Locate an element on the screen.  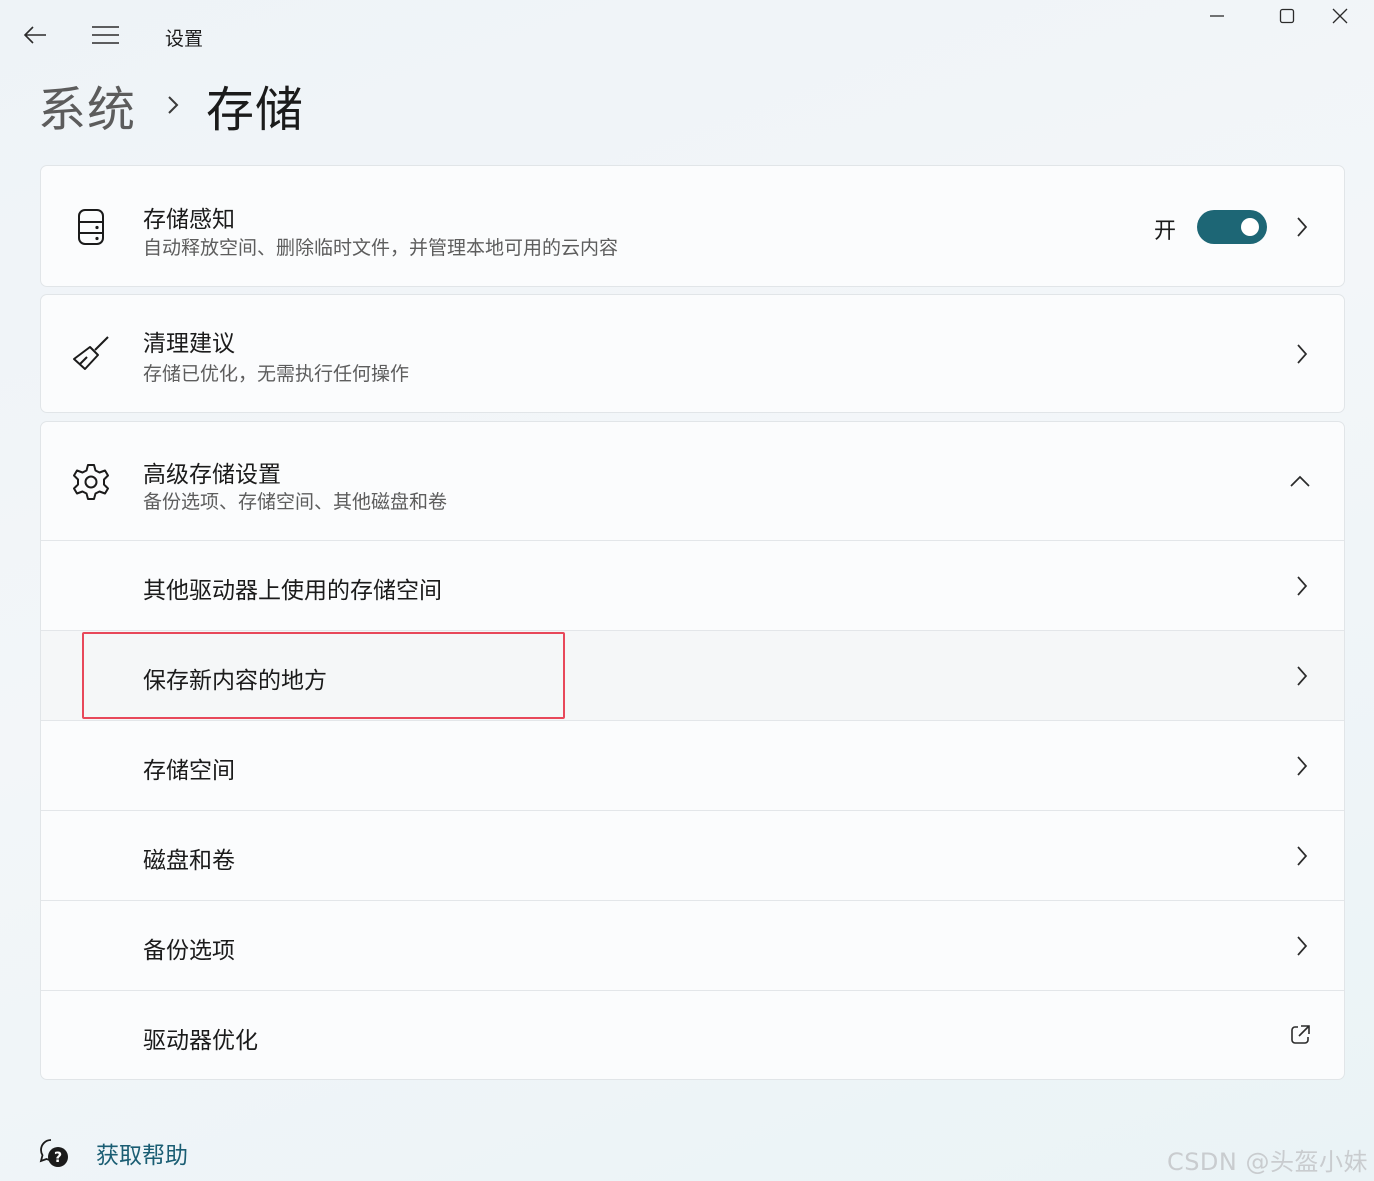
advanced-item-storage-spaces: 存储空间 is located at coordinates (692, 765).